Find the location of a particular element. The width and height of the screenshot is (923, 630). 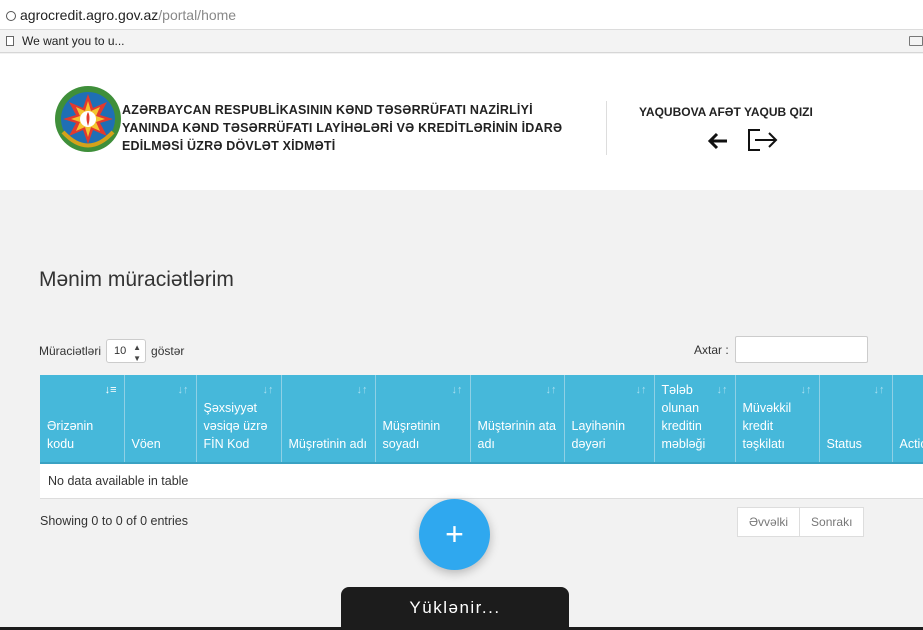

page-length-select: 10 ▲ ▼ is located at coordinates (126, 351).